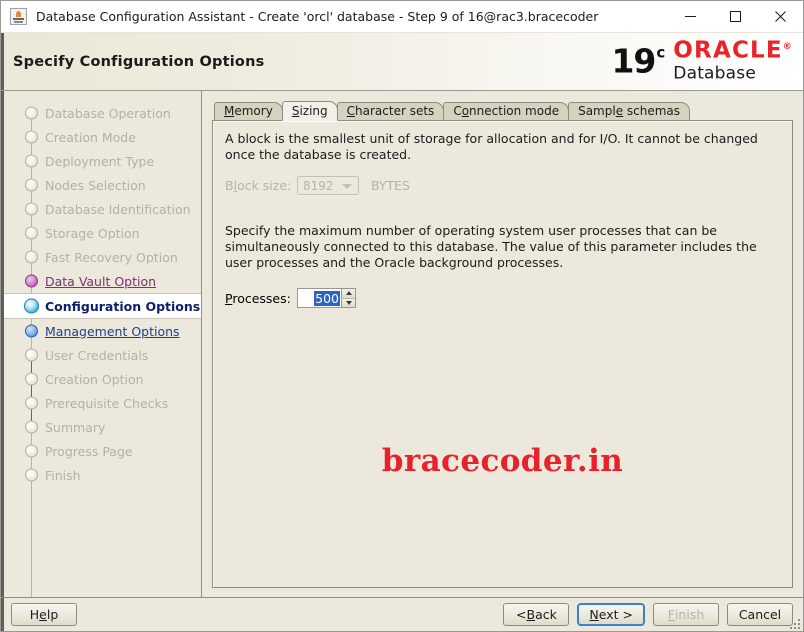  I want to click on block-size-select: 8192, so click(328, 185).